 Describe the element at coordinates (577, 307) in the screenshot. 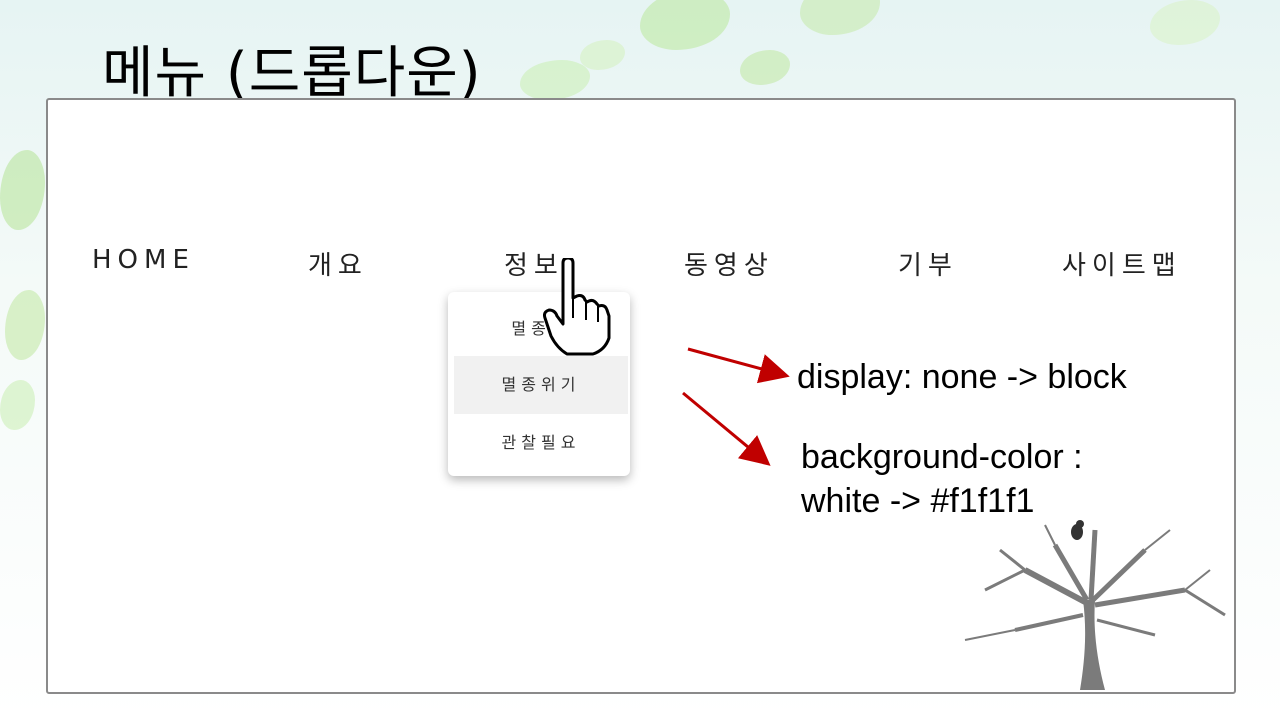

I see `hand-pointer-icon` at that location.